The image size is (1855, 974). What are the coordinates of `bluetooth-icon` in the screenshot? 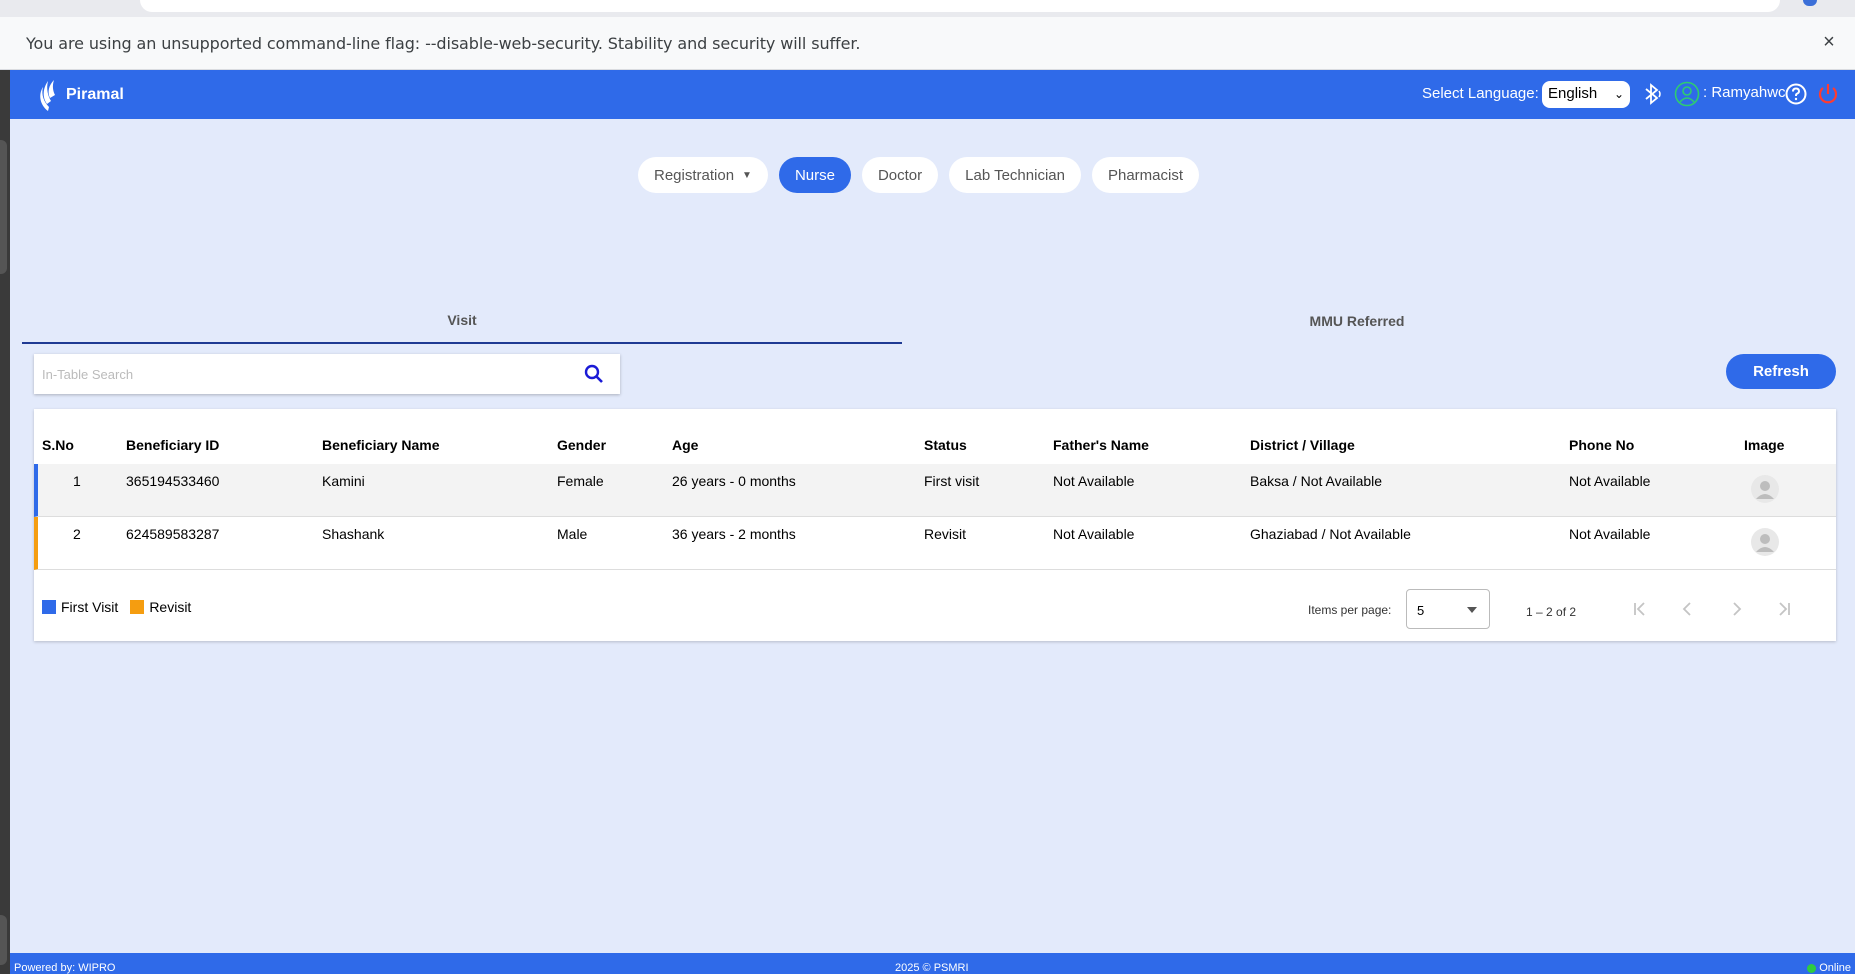 It's located at (1652, 94).